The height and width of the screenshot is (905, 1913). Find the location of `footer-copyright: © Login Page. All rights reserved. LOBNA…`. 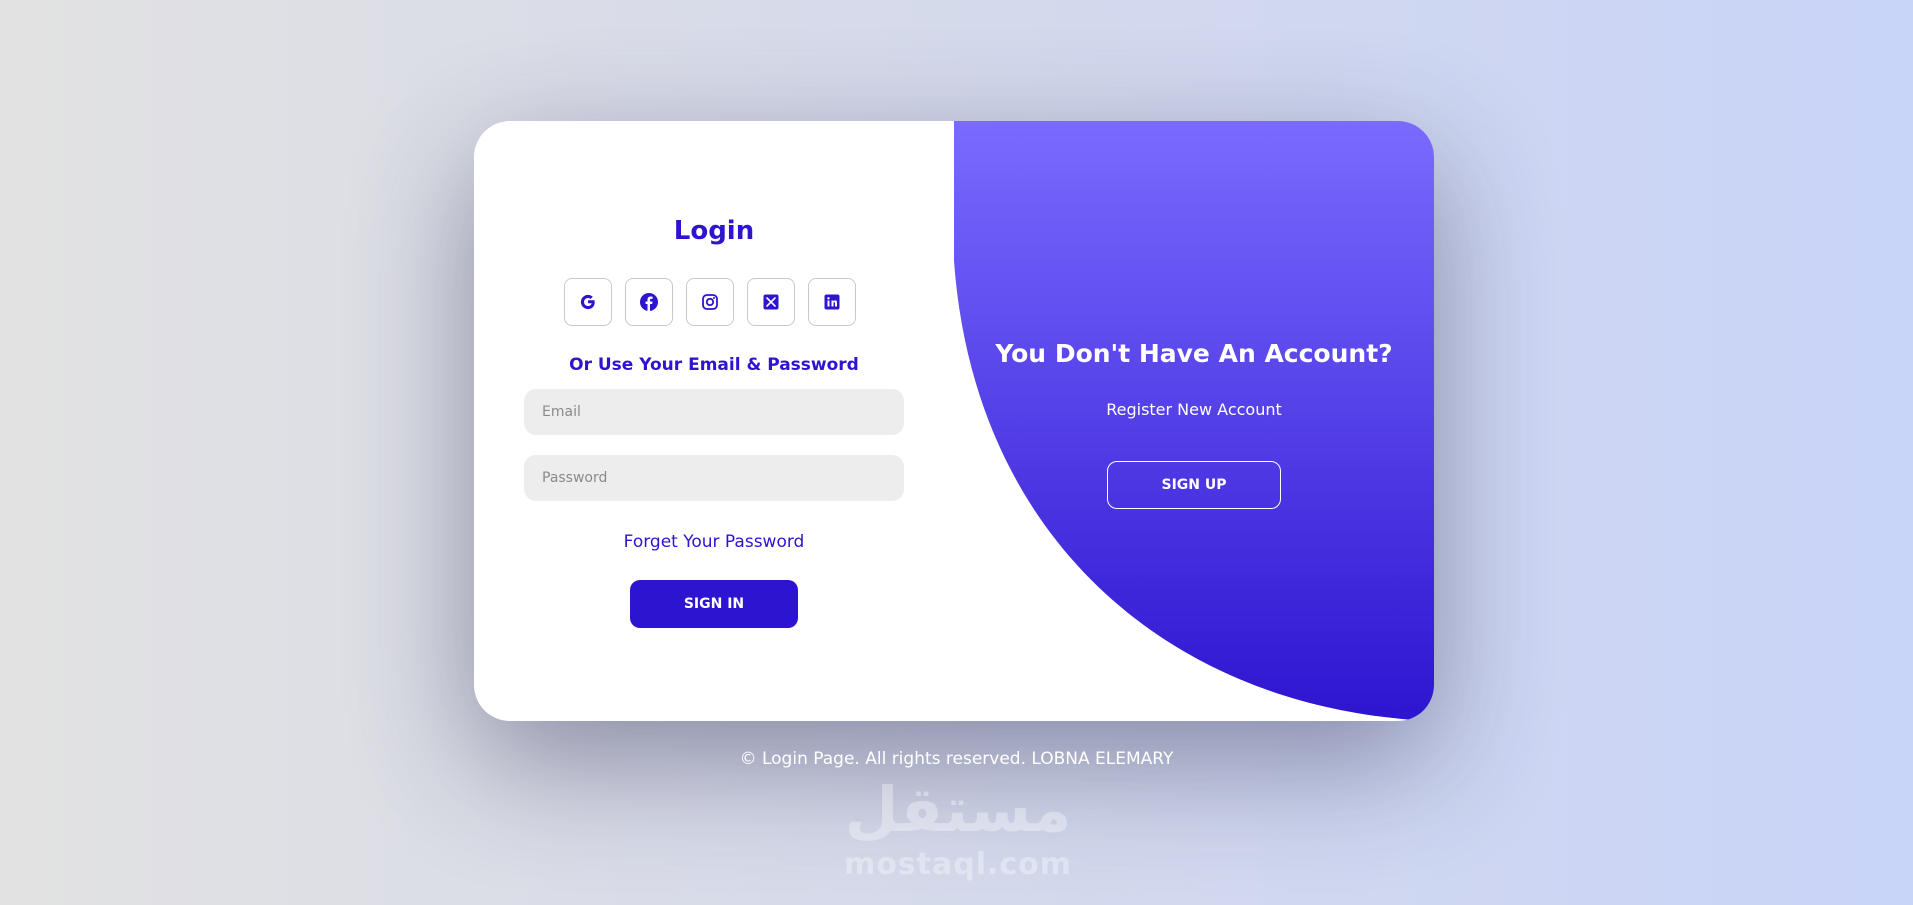

footer-copyright: © Login Page. All rights reserved. LOBNA… is located at coordinates (956, 759).